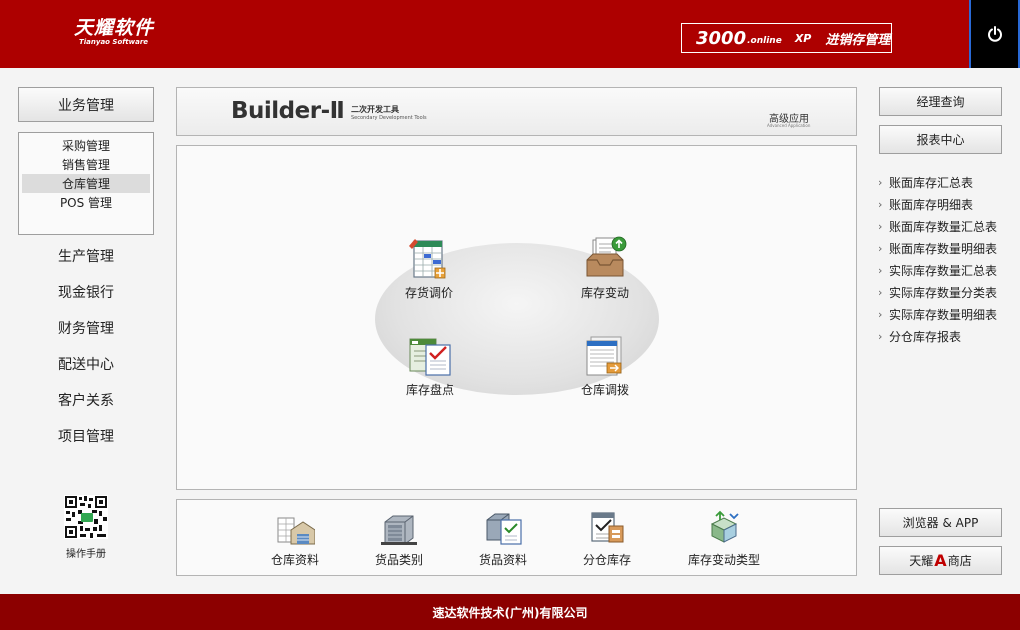 The width and height of the screenshot is (1020, 630). I want to click on func-warehouse-transfer: 仓库调拨, so click(605, 365).